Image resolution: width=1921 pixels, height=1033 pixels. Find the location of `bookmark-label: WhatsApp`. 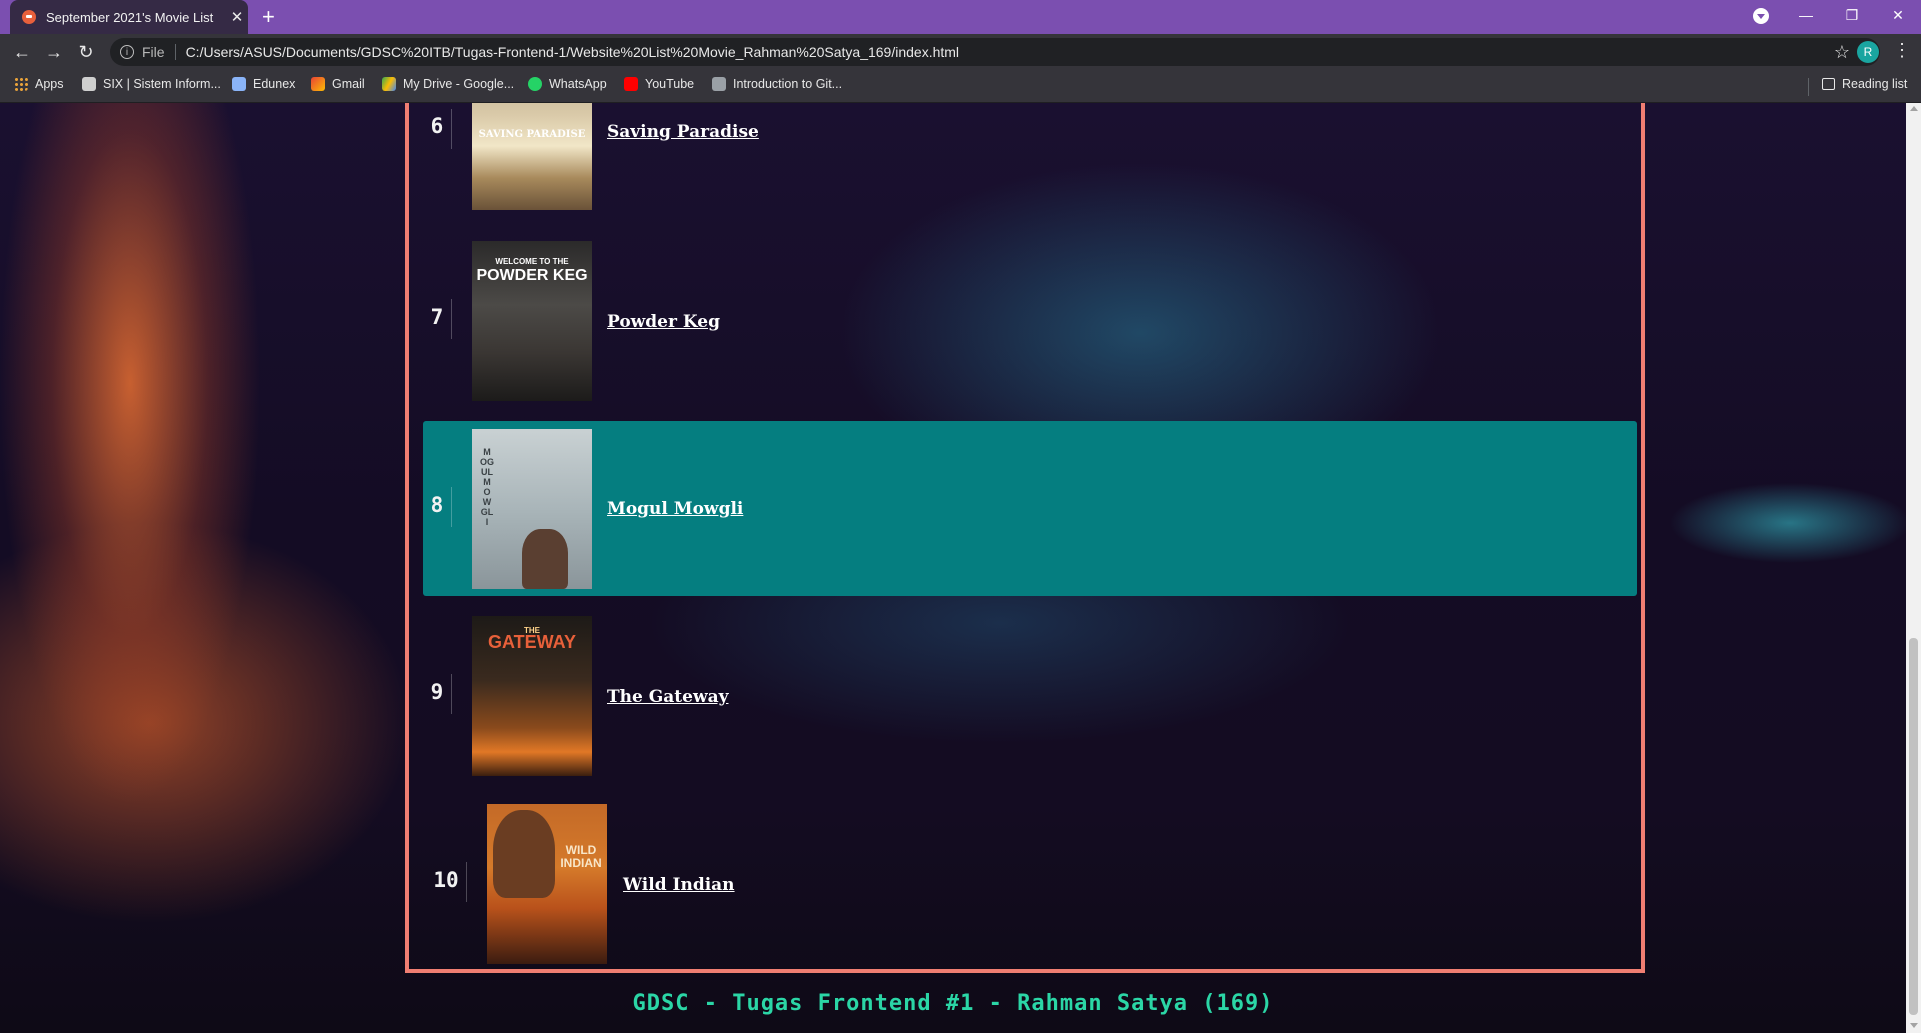

bookmark-label: WhatsApp is located at coordinates (578, 84).